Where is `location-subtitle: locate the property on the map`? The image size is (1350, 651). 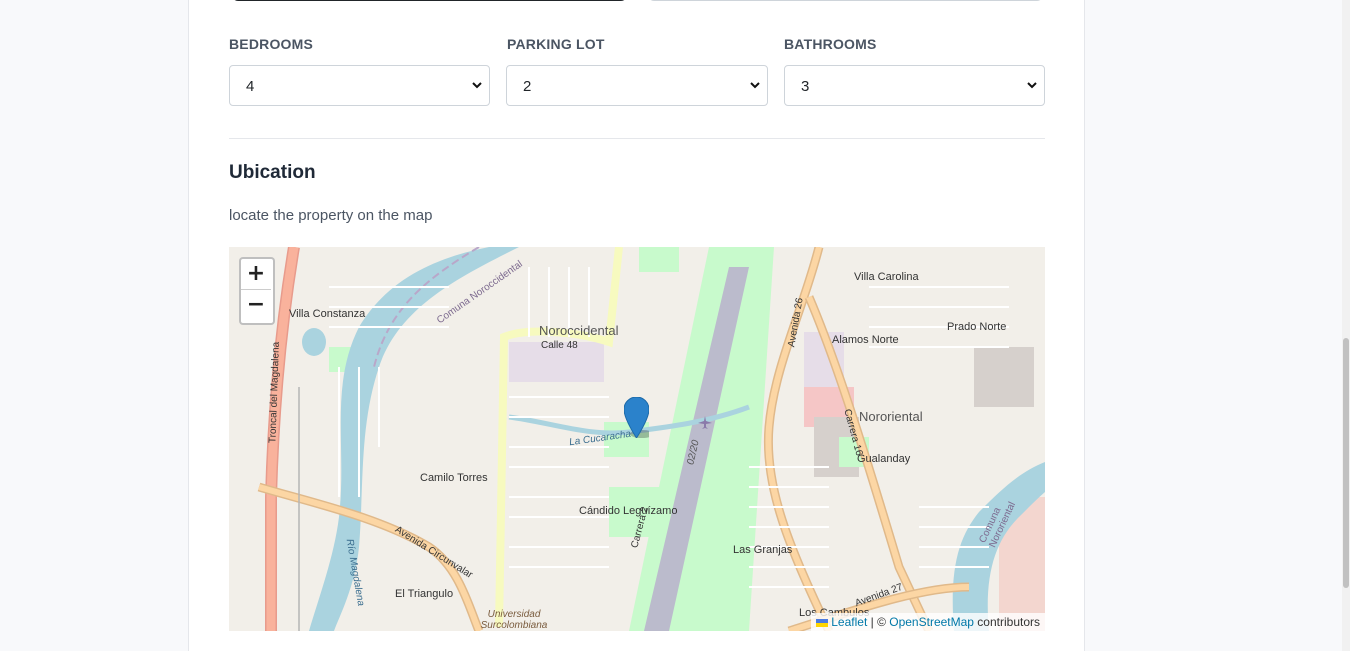
location-subtitle: locate the property on the map is located at coordinates (331, 215).